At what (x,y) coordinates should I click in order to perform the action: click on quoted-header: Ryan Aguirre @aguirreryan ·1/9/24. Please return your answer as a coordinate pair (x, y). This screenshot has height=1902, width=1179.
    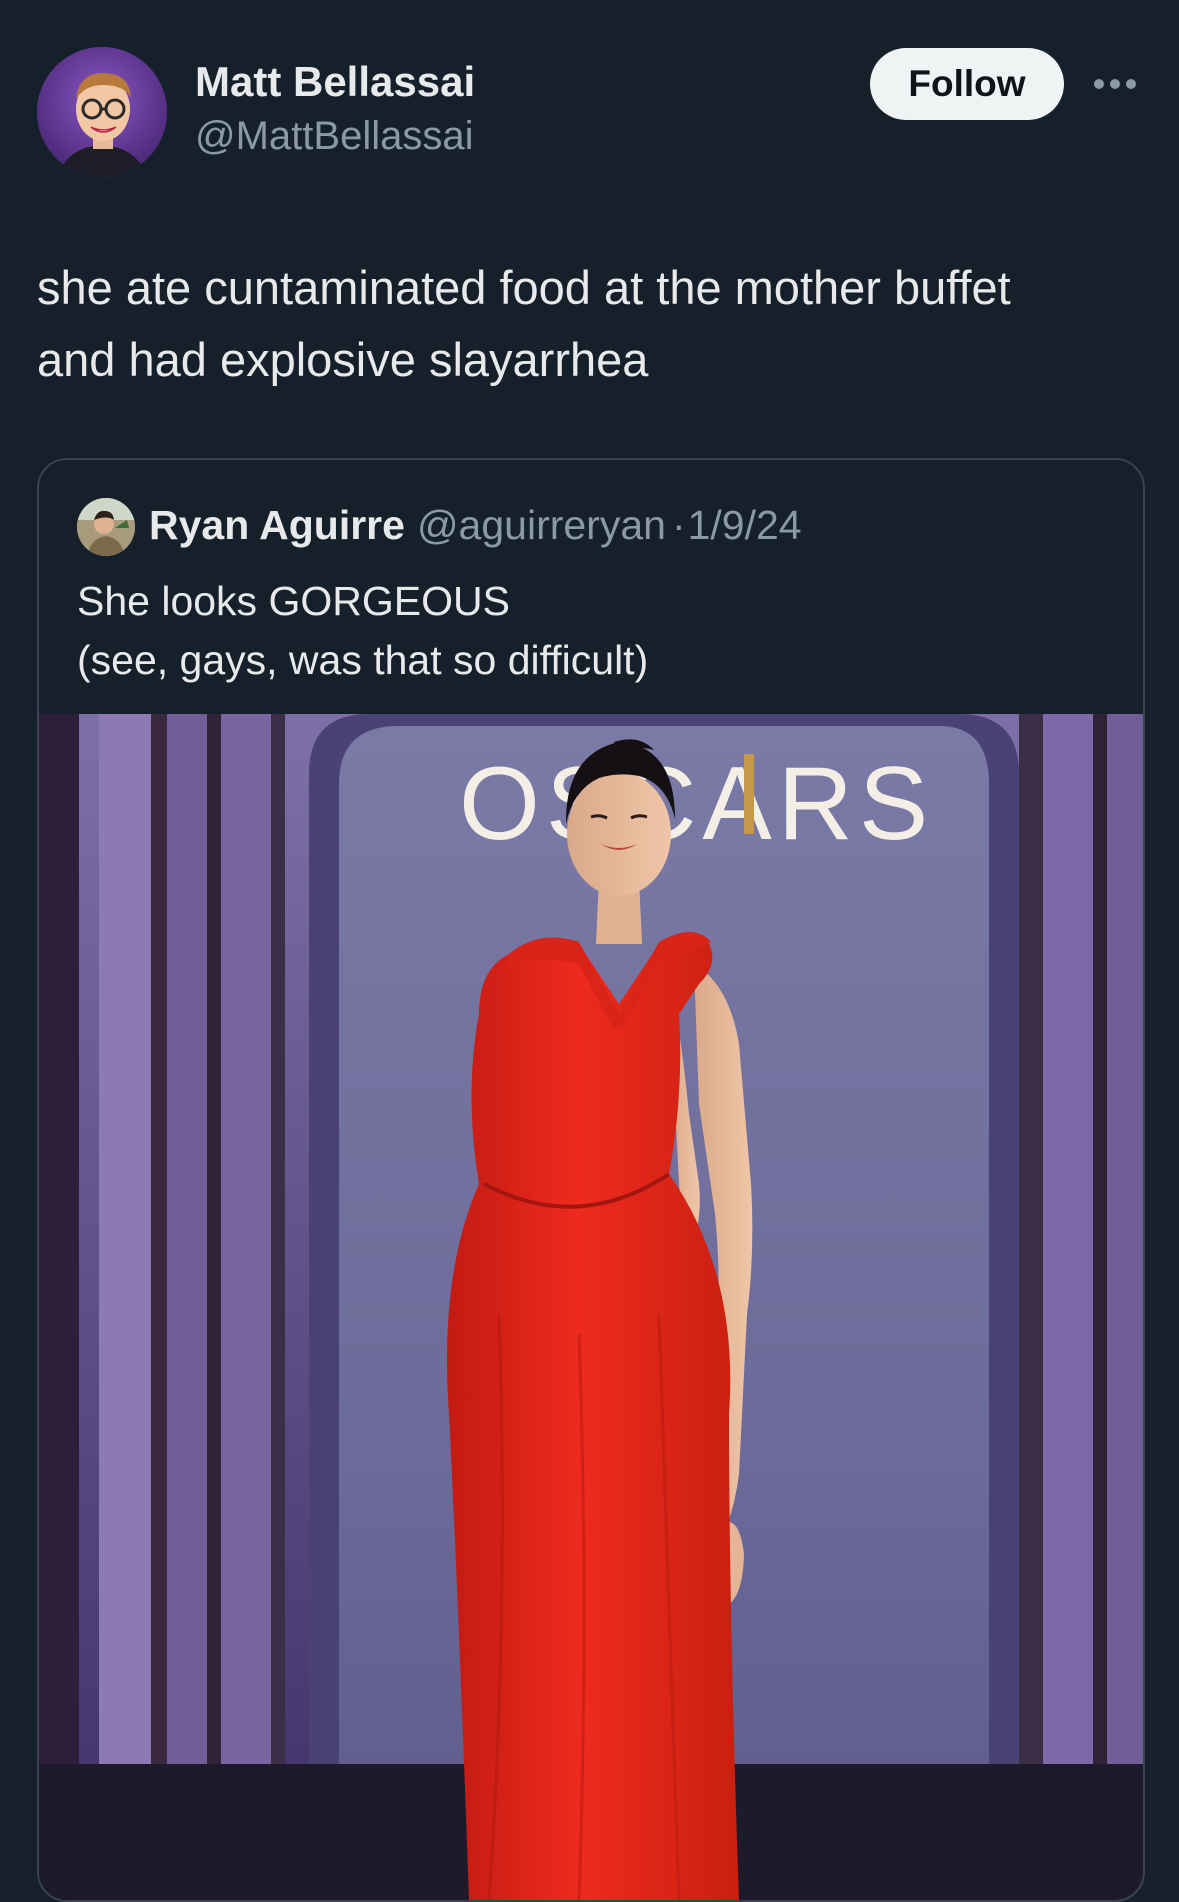
    Looking at the image, I should click on (475, 525).